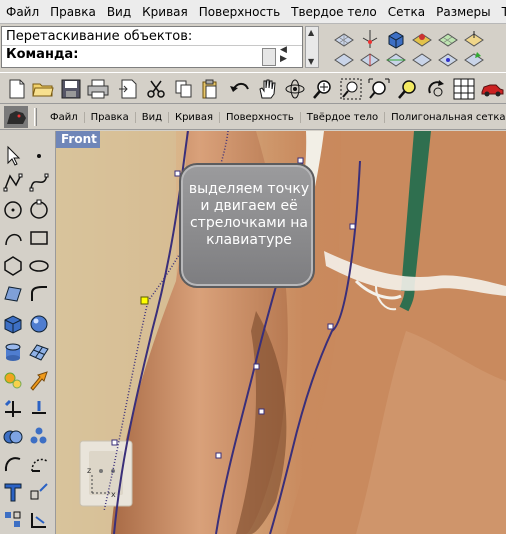 This screenshot has height=534, width=506. What do you see at coordinates (396, 39) in the screenshot?
I see `shade-box-icon` at bounding box center [396, 39].